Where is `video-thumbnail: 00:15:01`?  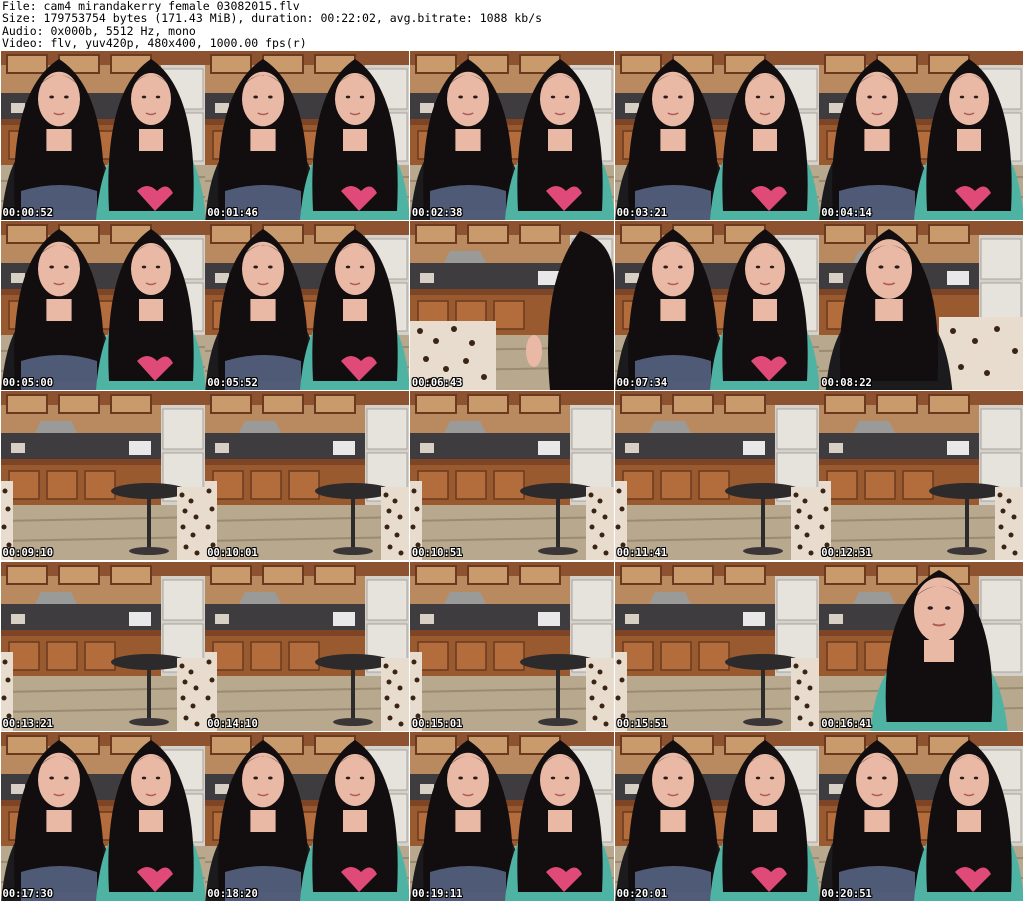
video-thumbnail: 00:15:01 is located at coordinates (511, 646).